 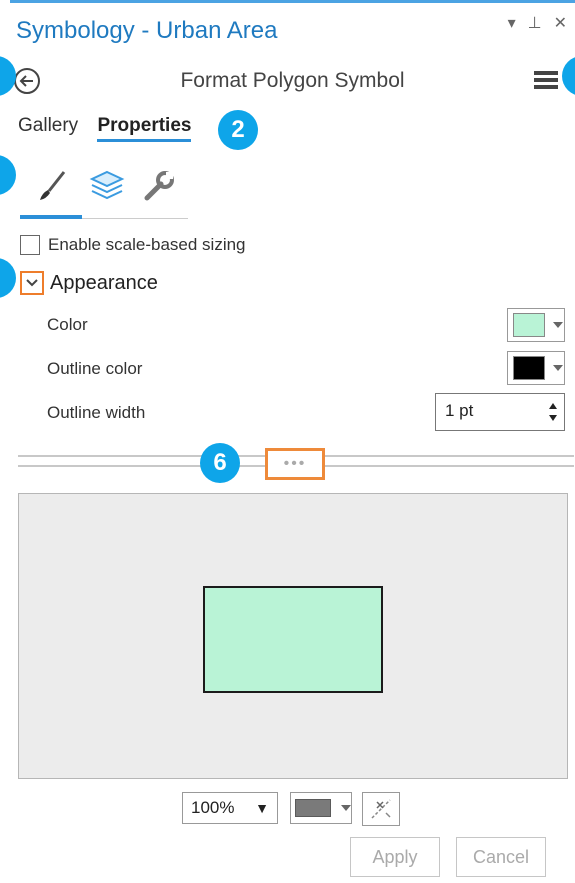 I want to click on appearance-section-header: Appearance, so click(x=89, y=283).